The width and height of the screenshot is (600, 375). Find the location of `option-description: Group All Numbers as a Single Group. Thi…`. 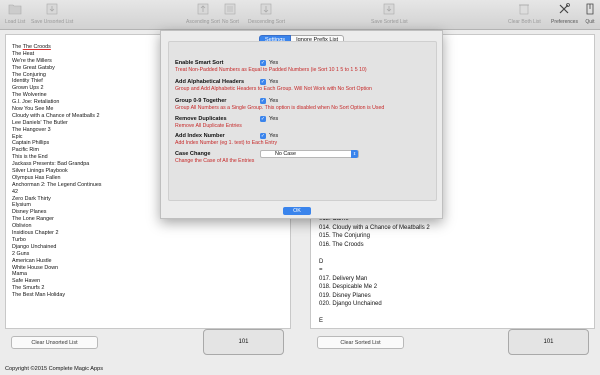

option-description: Group All Numbers as a Single Group. Thi… is located at coordinates (280, 108).